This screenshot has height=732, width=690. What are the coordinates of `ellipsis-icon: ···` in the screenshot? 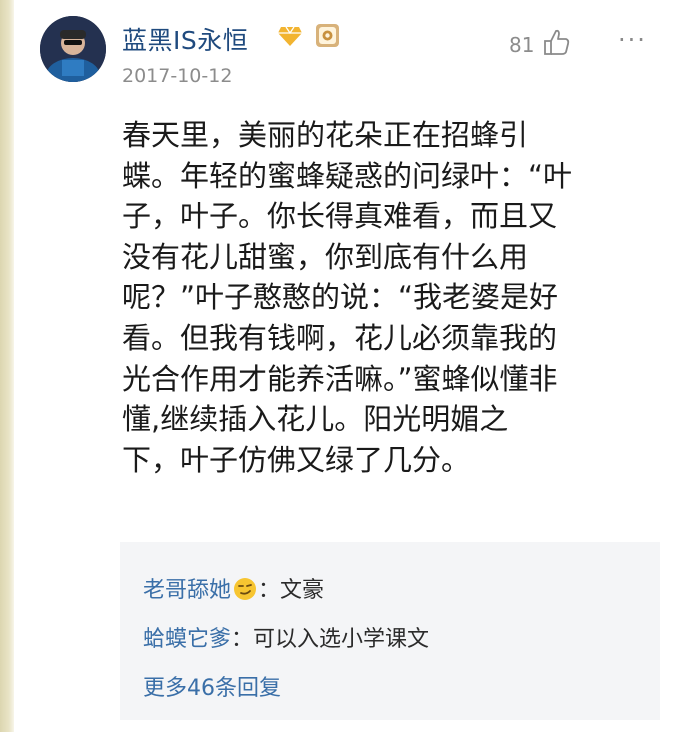 It's located at (632, 40).